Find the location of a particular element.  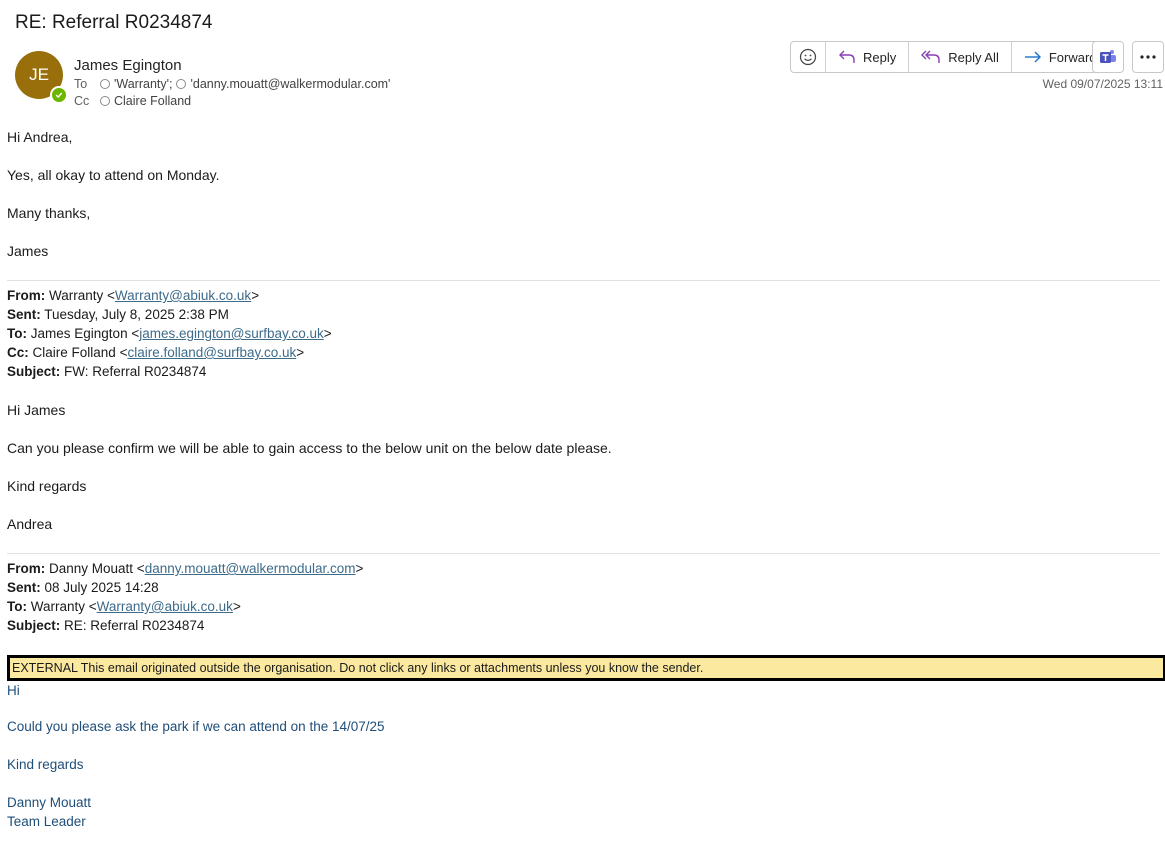

emoji-reaction-button is located at coordinates (808, 57).